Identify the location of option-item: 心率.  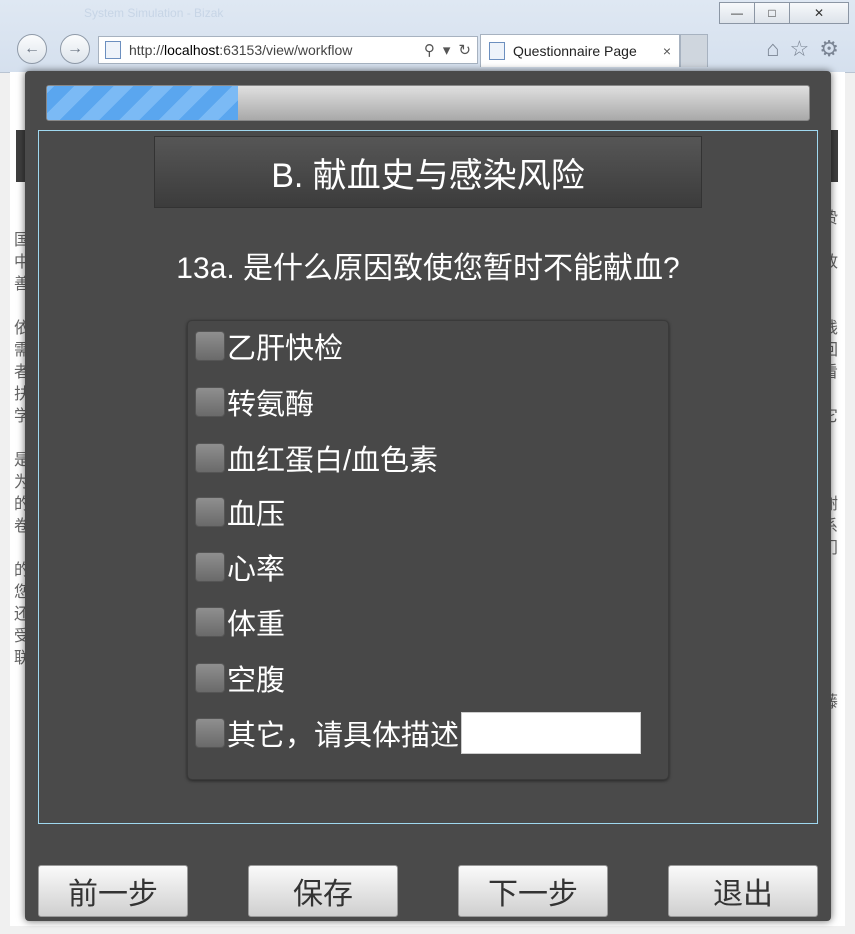
(240, 567).